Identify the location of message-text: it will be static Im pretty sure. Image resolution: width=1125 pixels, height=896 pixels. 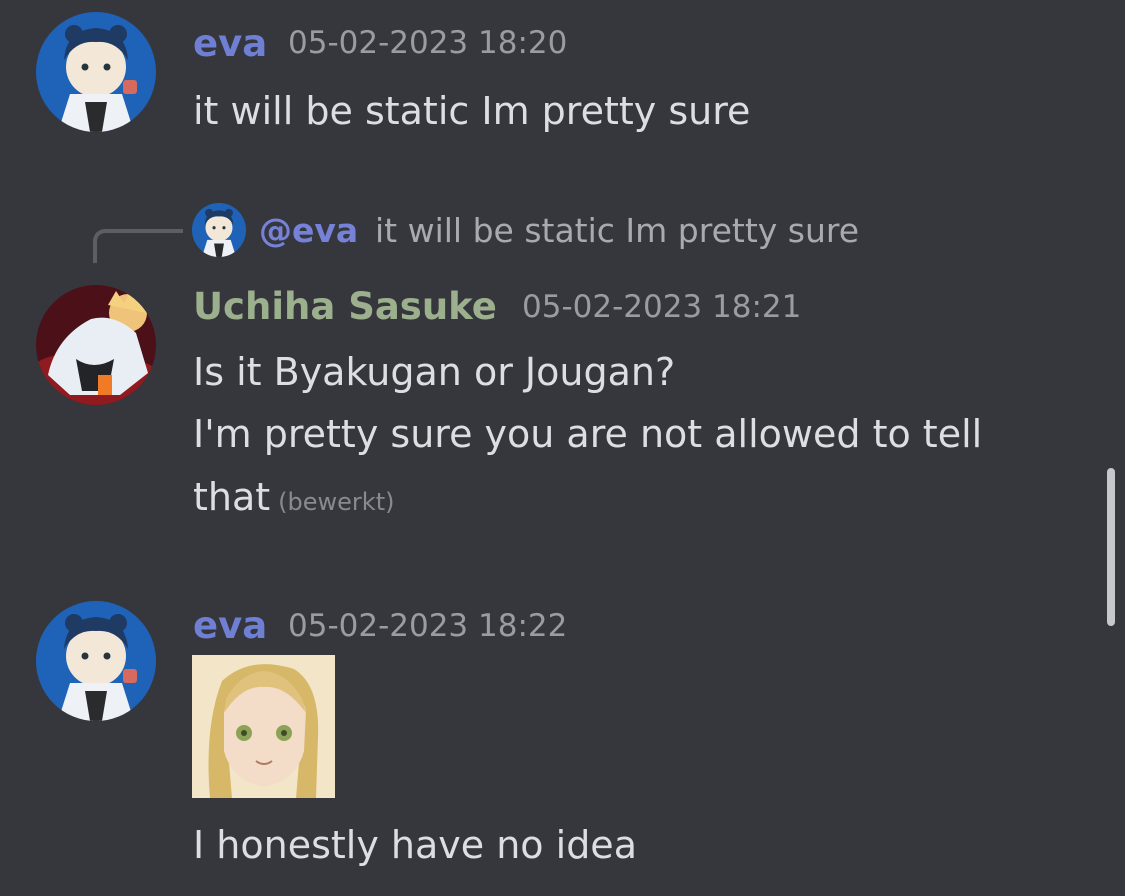
(472, 111).